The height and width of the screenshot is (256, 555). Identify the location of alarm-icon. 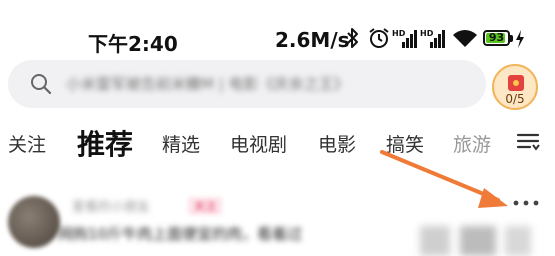
(379, 38).